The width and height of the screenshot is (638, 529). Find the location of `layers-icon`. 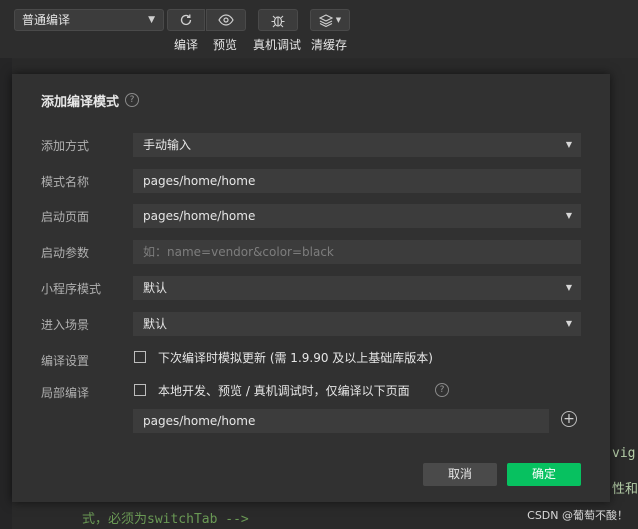

layers-icon is located at coordinates (325, 20).